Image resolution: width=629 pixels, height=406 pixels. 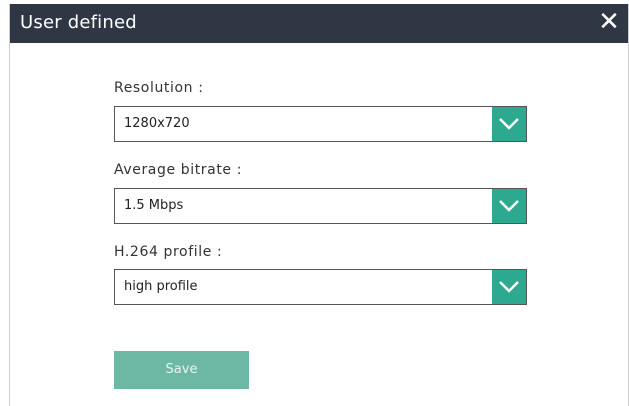 I want to click on dialog-title: User defined, so click(x=78, y=22).